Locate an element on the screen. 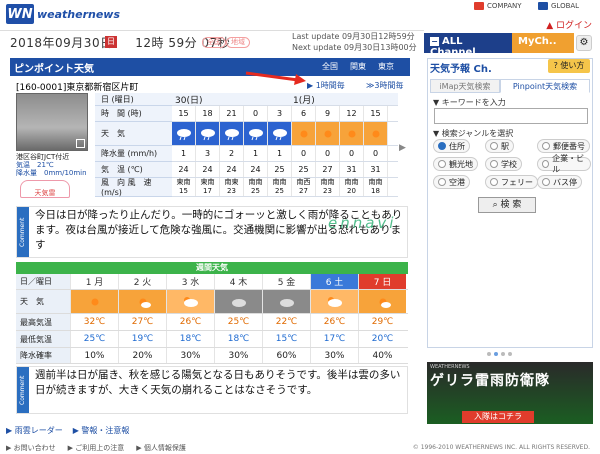 The width and height of the screenshot is (600, 454). genre-options: 住所 駅 郵便番号観光地 学校 企業・ビル空港 フェリー バス停 is located at coordinates (512, 166).